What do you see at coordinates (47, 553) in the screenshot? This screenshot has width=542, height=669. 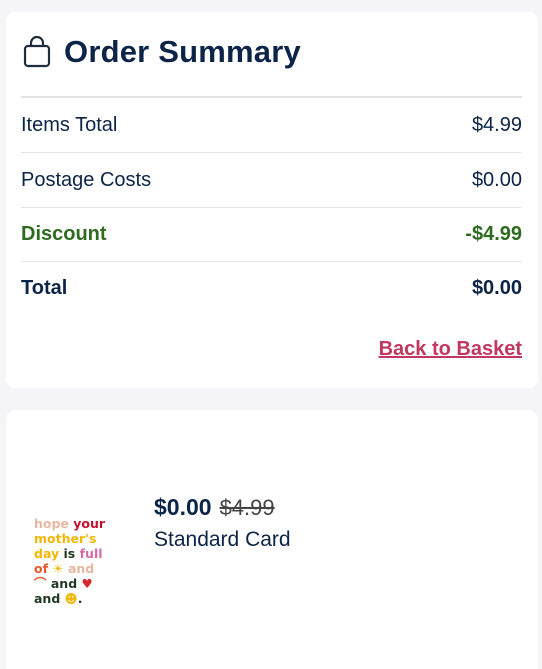 I see `card-text-word: day` at bounding box center [47, 553].